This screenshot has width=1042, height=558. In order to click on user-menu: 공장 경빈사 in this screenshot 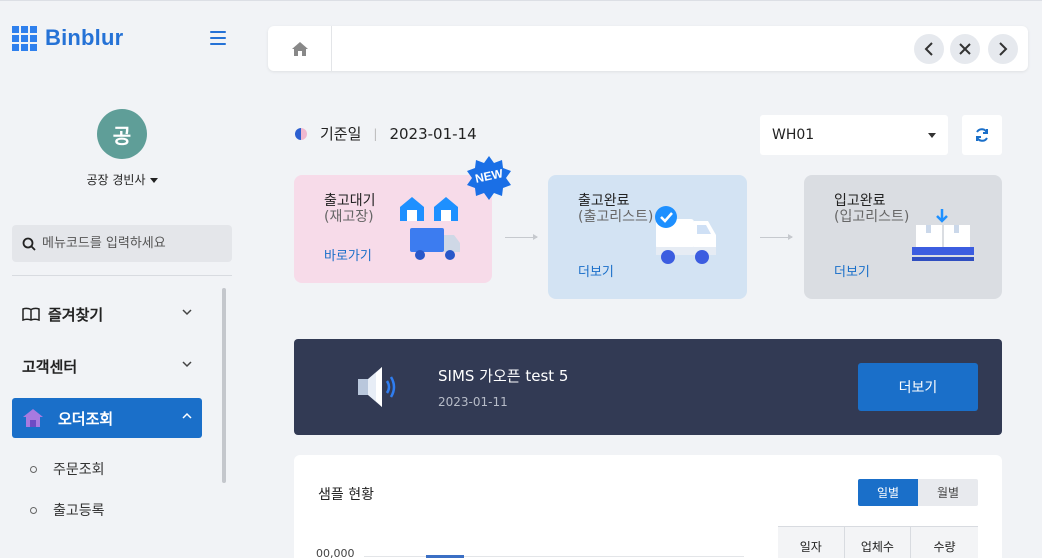, I will do `click(122, 179)`.